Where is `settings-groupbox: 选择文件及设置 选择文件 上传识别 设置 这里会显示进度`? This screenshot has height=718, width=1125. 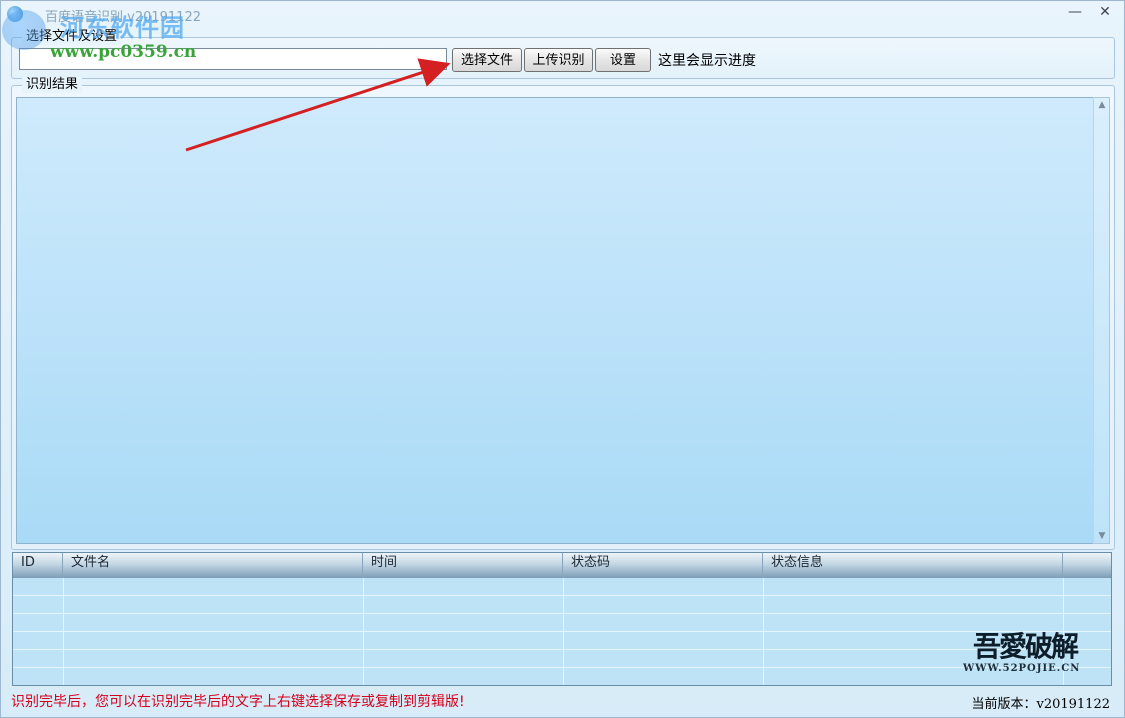
settings-groupbox: 选择文件及设置 选择文件 上传识别 设置 这里会显示进度 is located at coordinates (563, 54).